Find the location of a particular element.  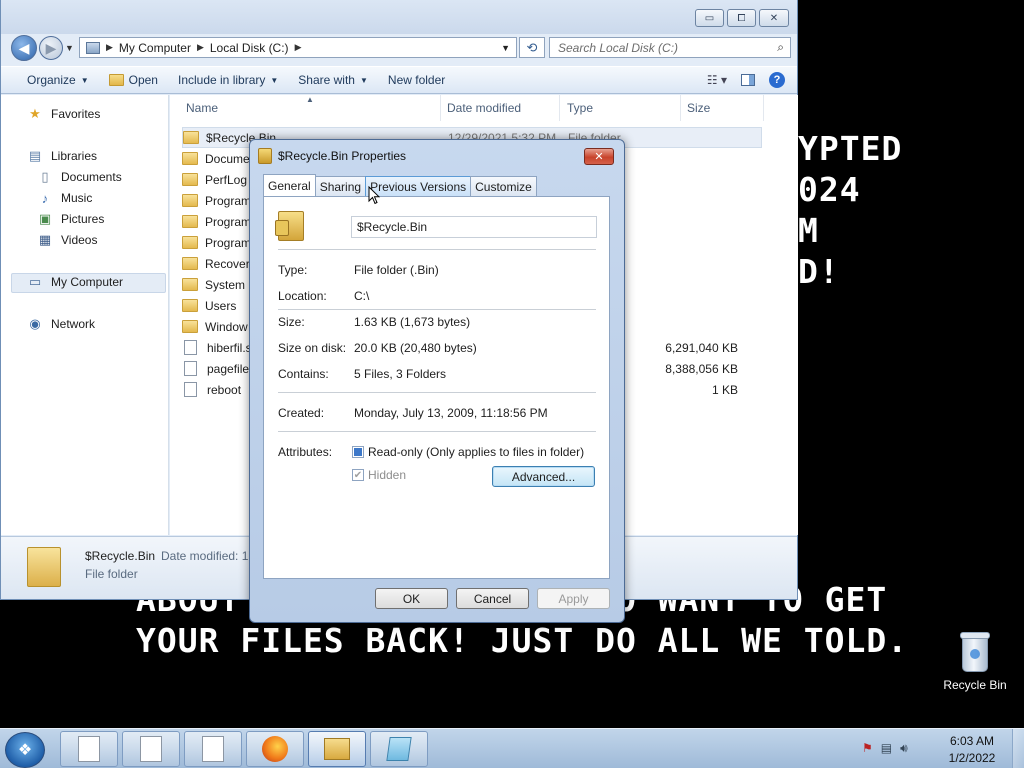

hidden-checkbox: ✔ Hidden is located at coordinates (379, 475).